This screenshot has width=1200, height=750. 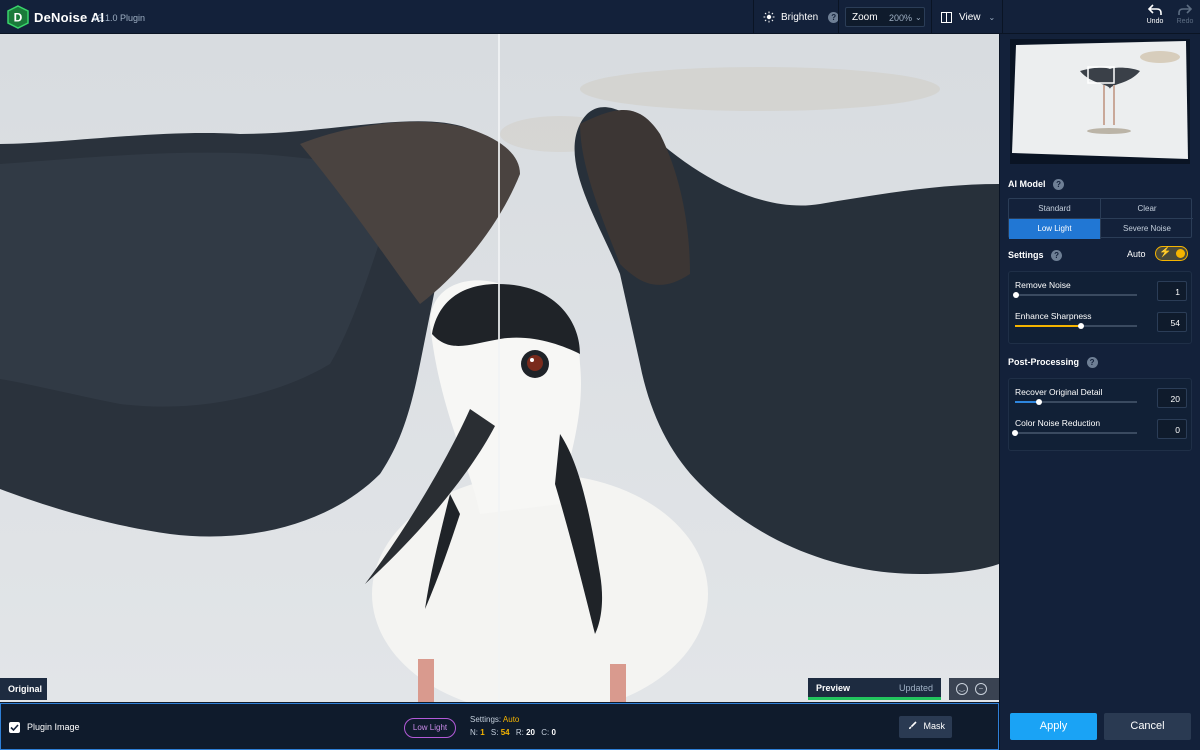 I want to click on post-processing-title-text: Post-Processing, so click(x=1044, y=362).